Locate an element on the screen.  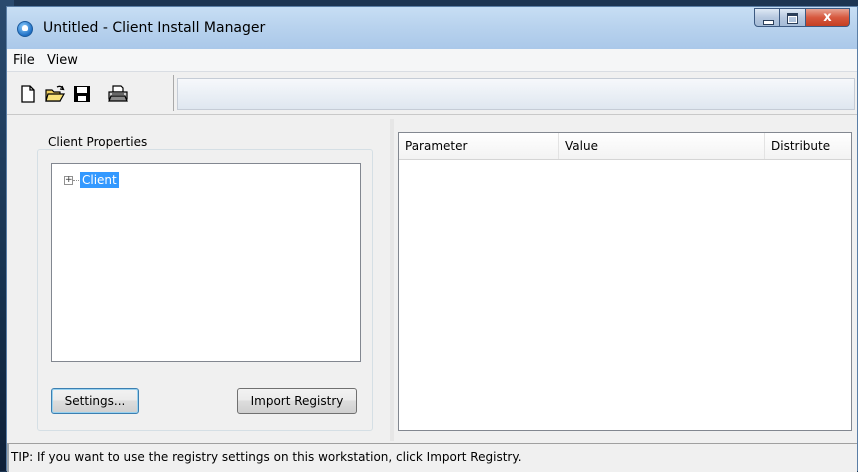
maximize-icon is located at coordinates (792, 18).